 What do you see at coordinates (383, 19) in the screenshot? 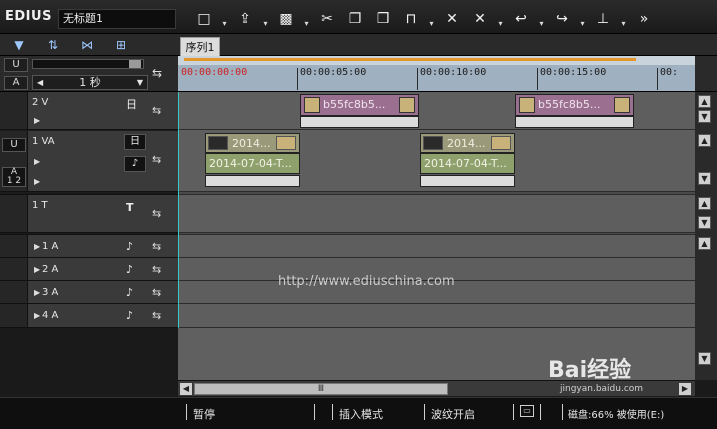
I see `paste-icon: ❒` at bounding box center [383, 19].